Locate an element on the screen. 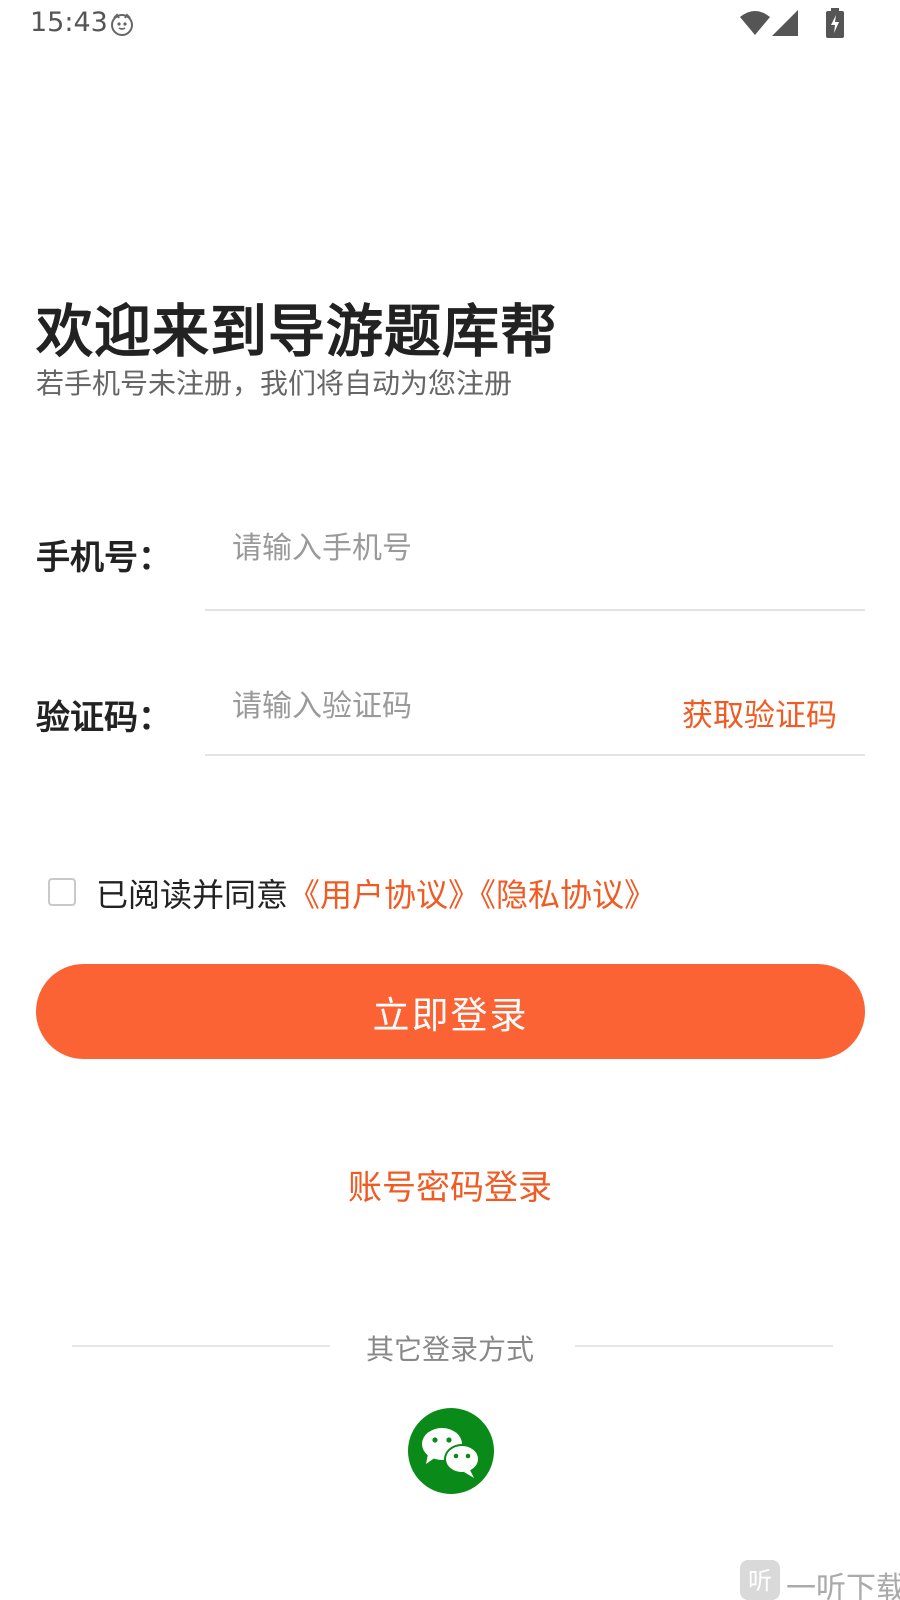 The width and height of the screenshot is (900, 1600). wifi-icon is located at coordinates (755, 25).